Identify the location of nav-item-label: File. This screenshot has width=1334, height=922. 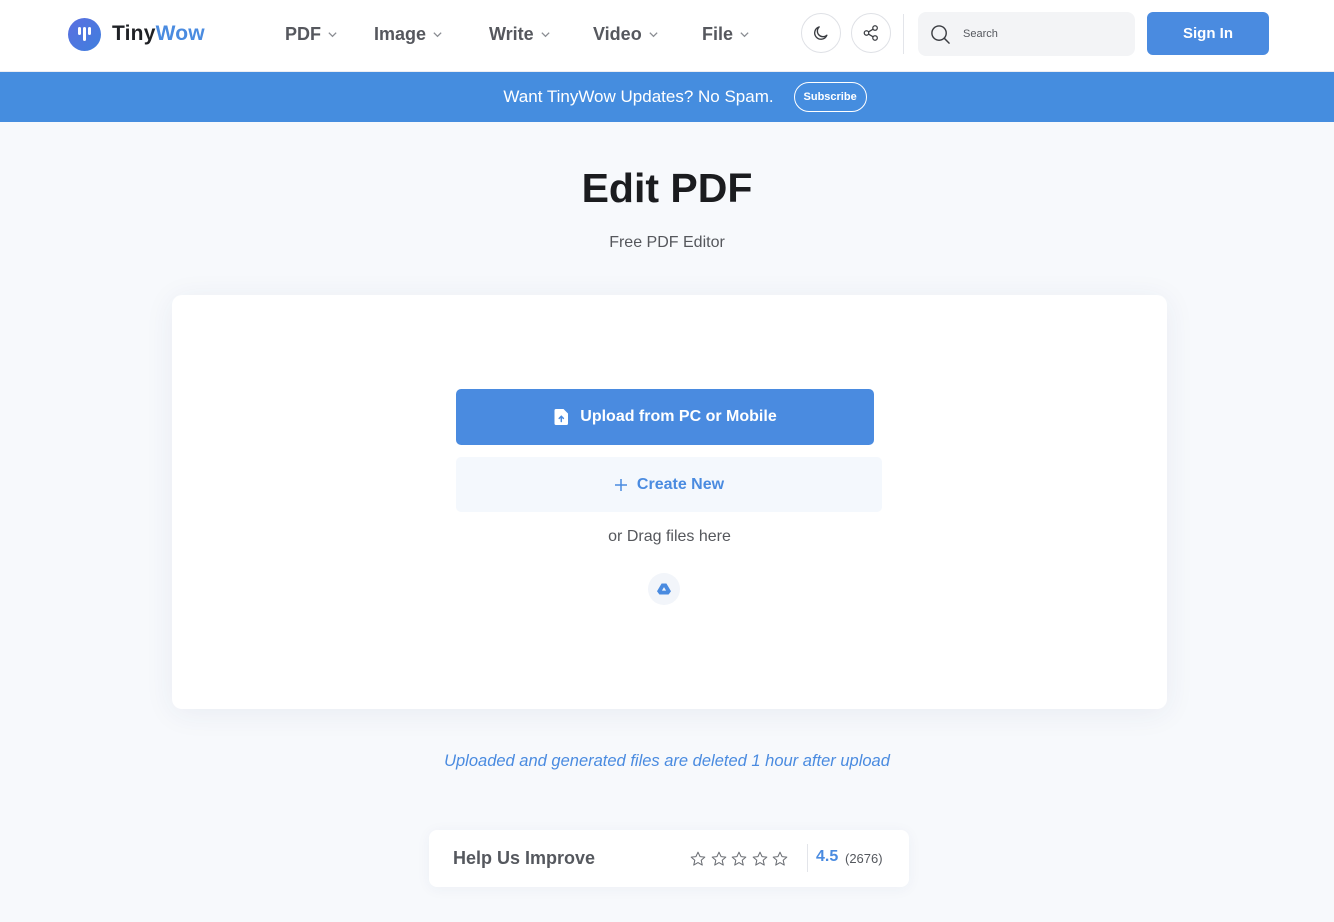
(718, 33).